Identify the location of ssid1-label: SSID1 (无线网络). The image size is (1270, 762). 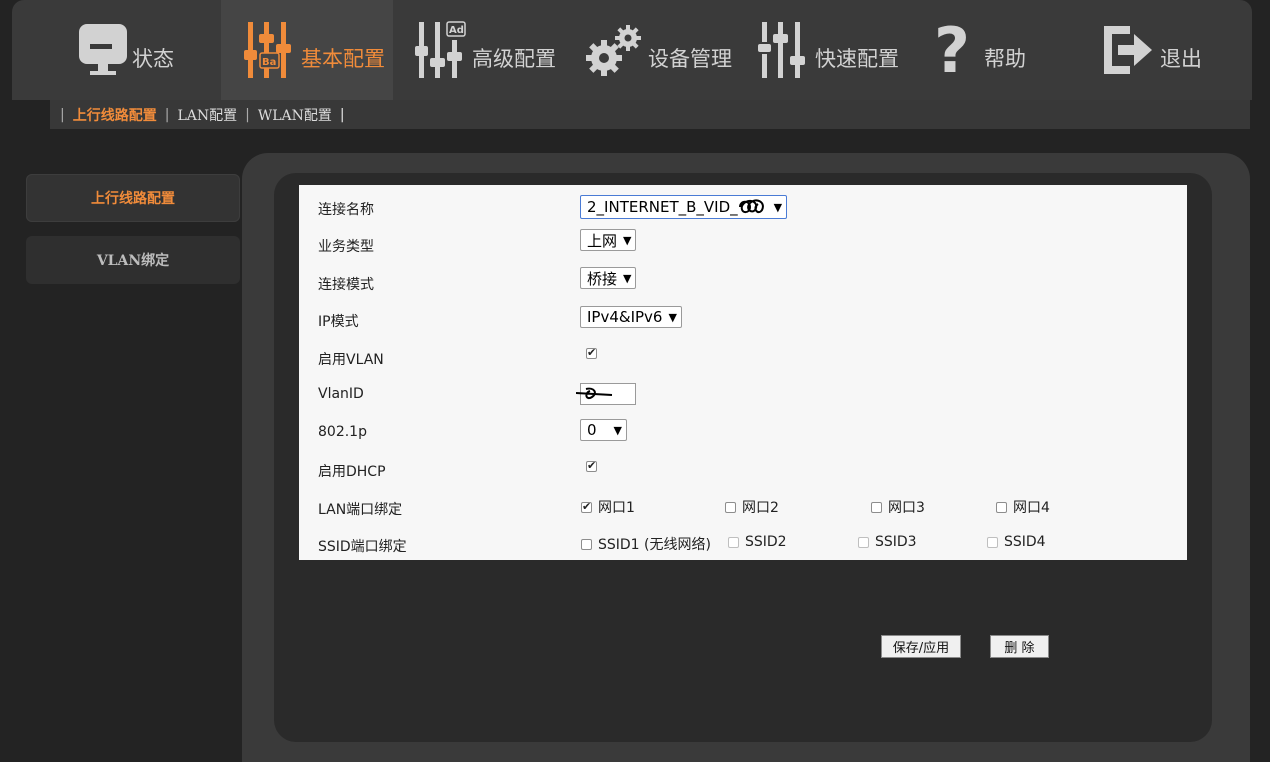
(654, 545).